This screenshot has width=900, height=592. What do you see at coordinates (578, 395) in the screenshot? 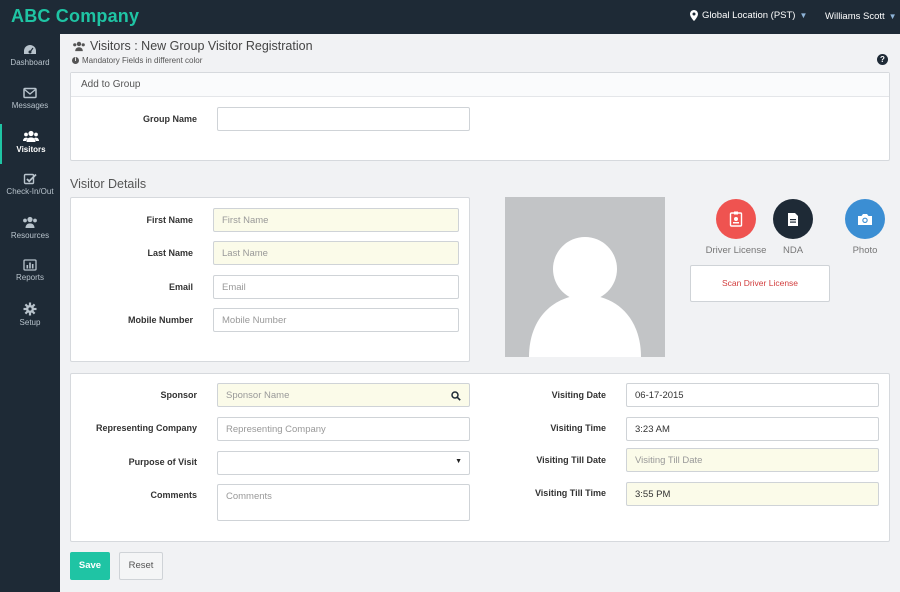
I see `visiting-date-label: Visiting Date` at bounding box center [578, 395].